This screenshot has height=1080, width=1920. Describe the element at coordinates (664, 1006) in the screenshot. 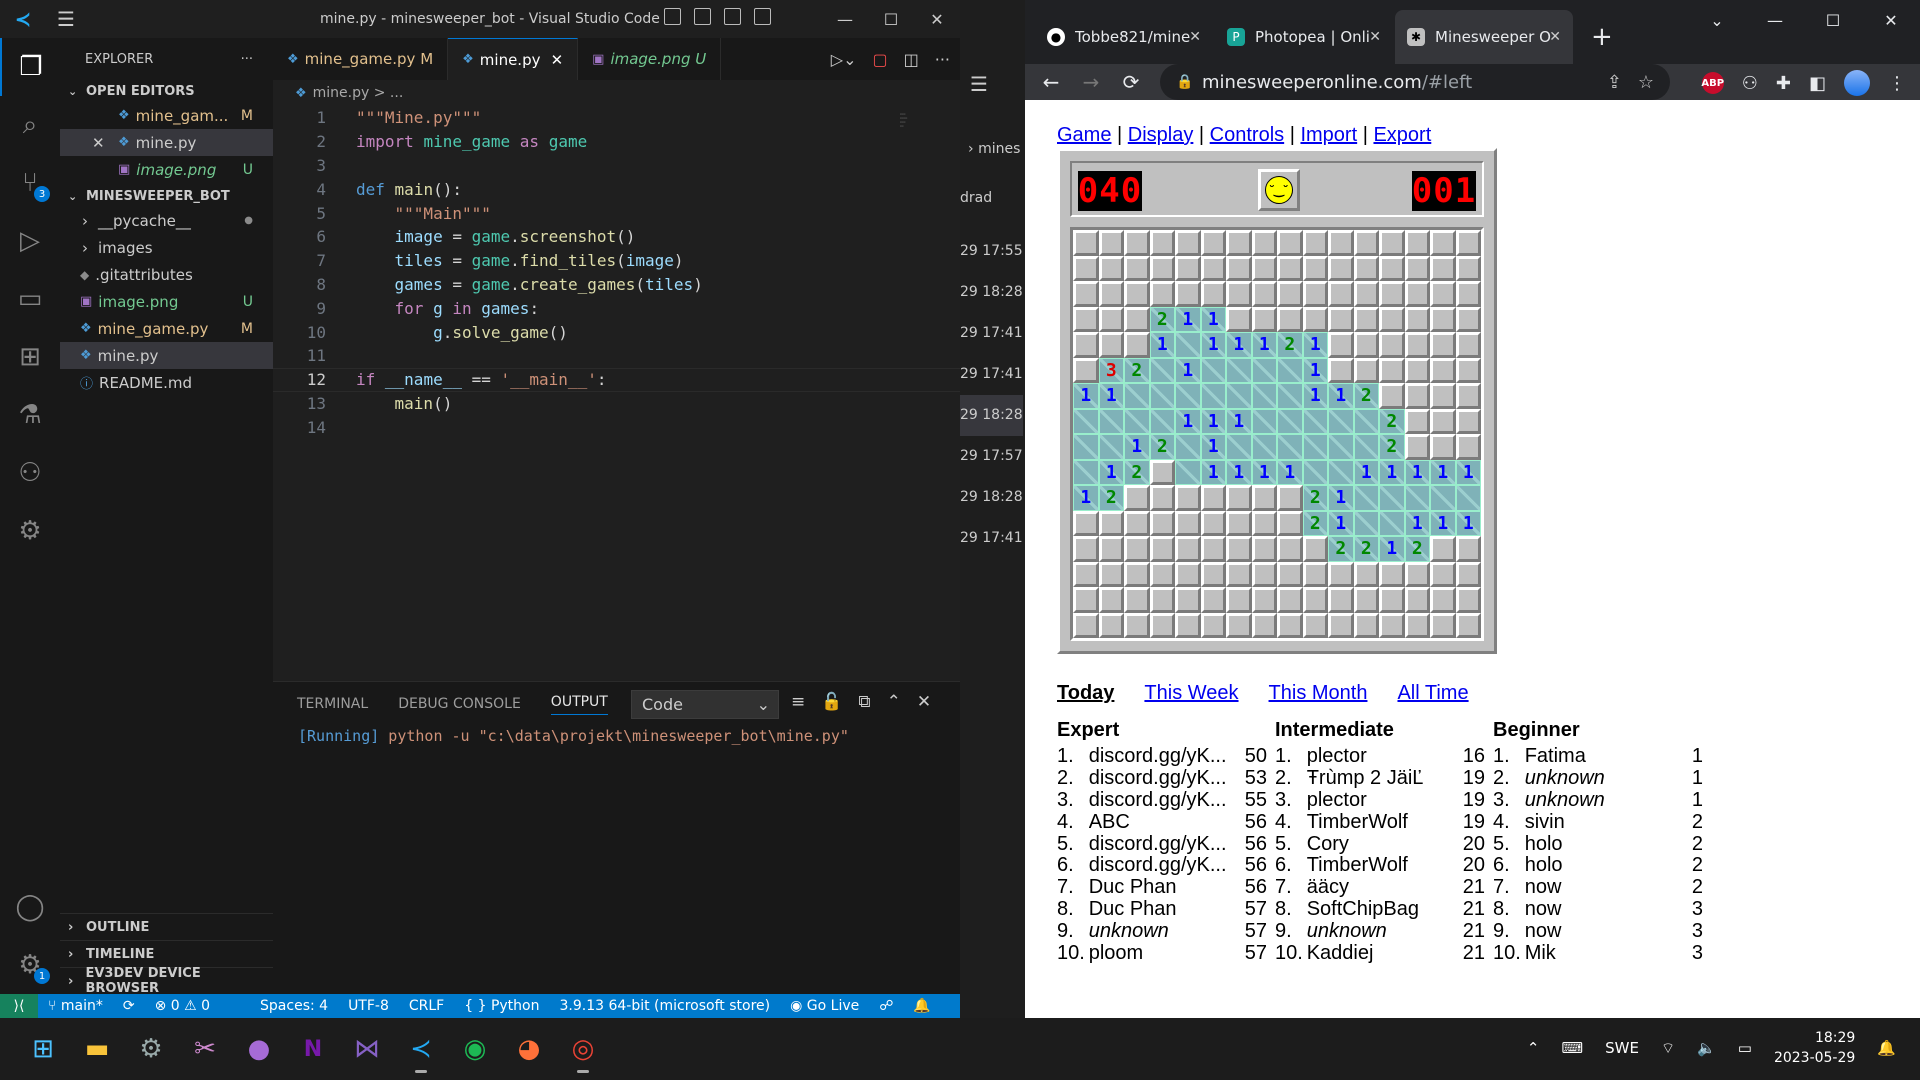

I see `interpreter-status: 3.9.13 64-bit (microsoft store)` at that location.